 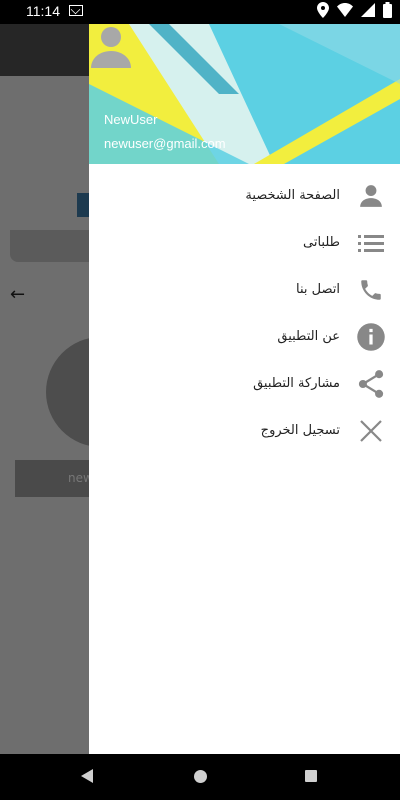 What do you see at coordinates (371, 337) in the screenshot?
I see `info-icon` at bounding box center [371, 337].